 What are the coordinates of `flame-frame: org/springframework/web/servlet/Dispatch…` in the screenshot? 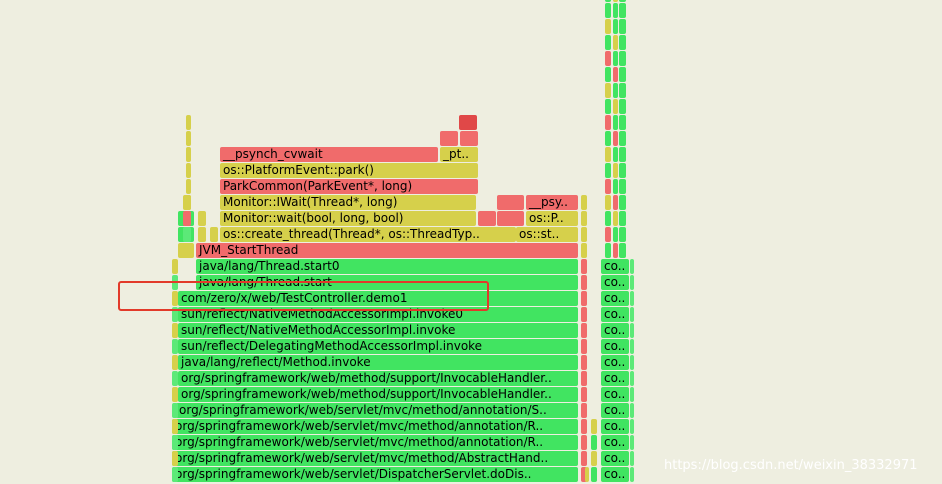 It's located at (375, 474).